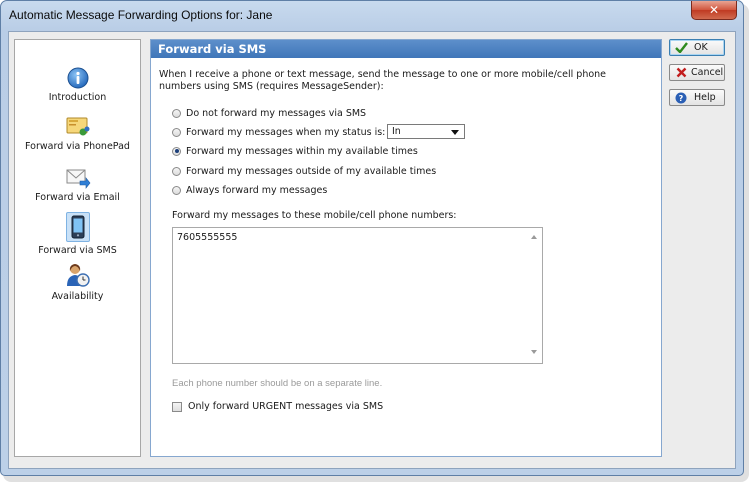 This screenshot has width=753, height=484. I want to click on sidebar-item-availability: Availability, so click(77, 282).